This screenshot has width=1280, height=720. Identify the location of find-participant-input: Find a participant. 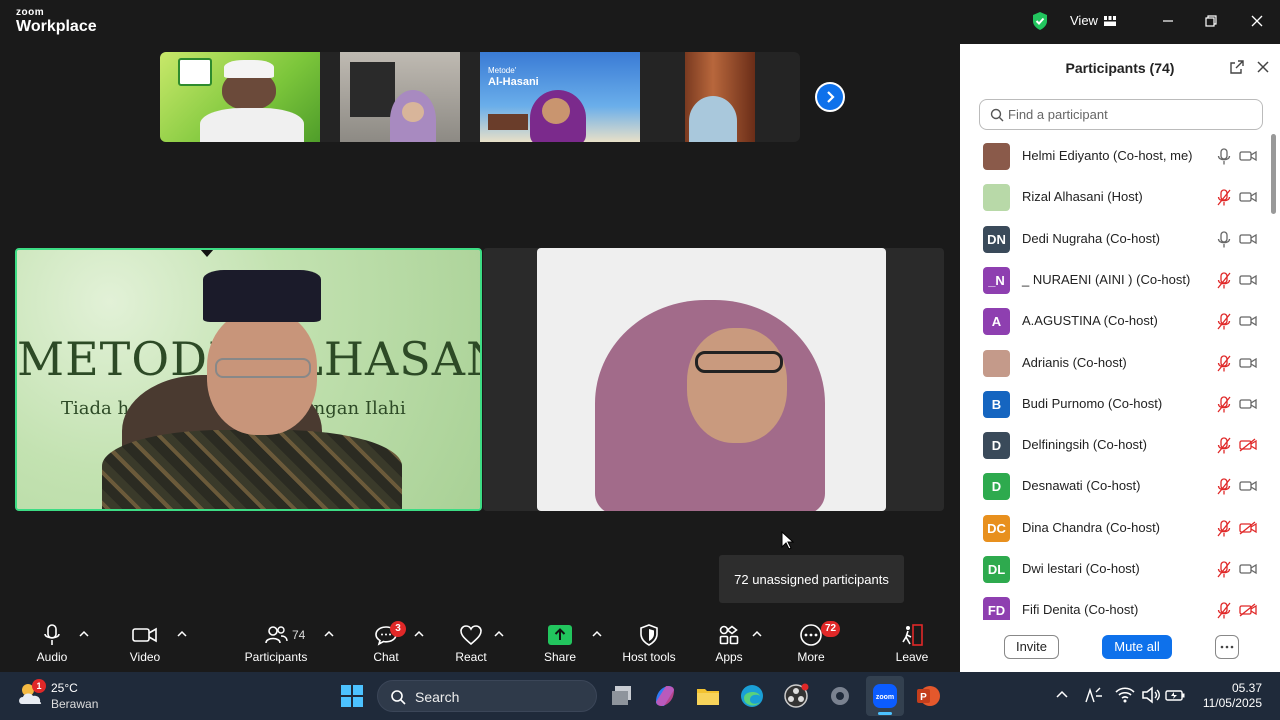
(1121, 114).